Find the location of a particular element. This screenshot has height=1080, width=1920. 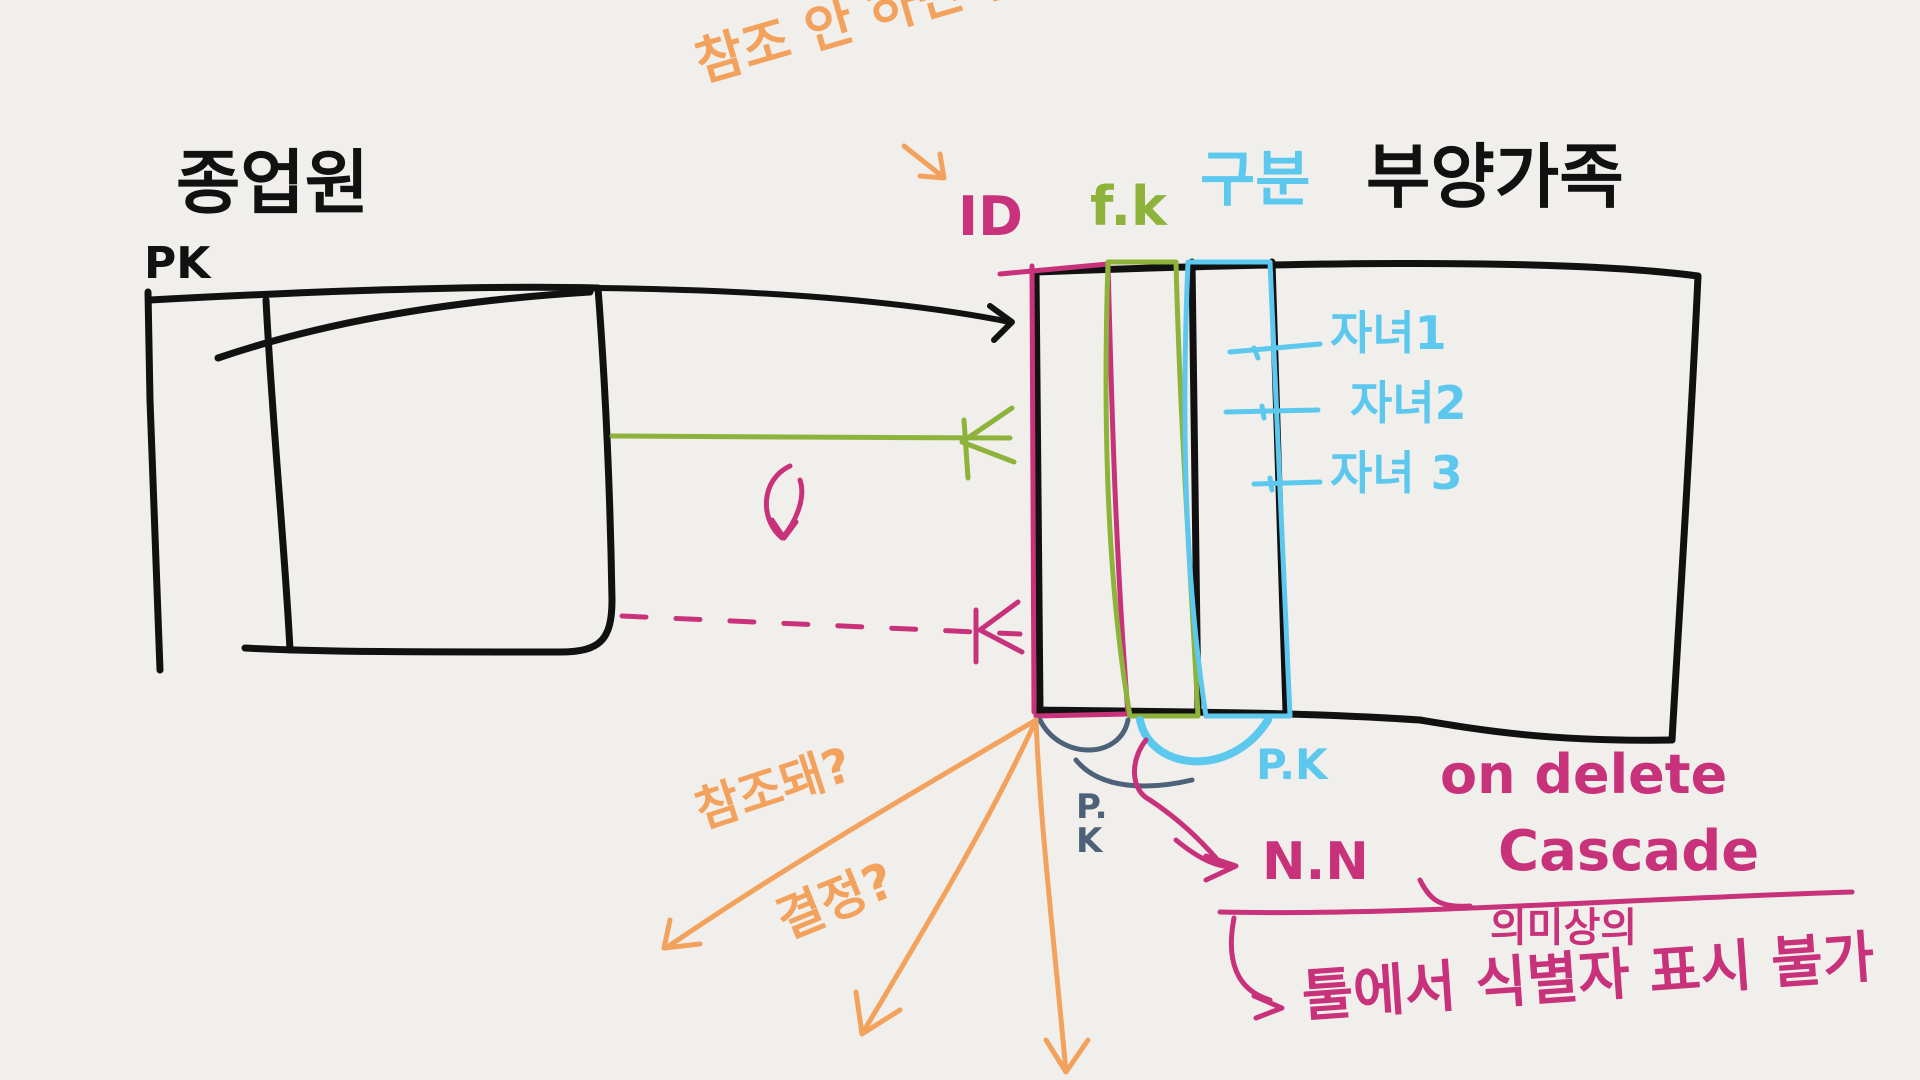

dependents-title: 부양가족 is located at coordinates (1495, 177).